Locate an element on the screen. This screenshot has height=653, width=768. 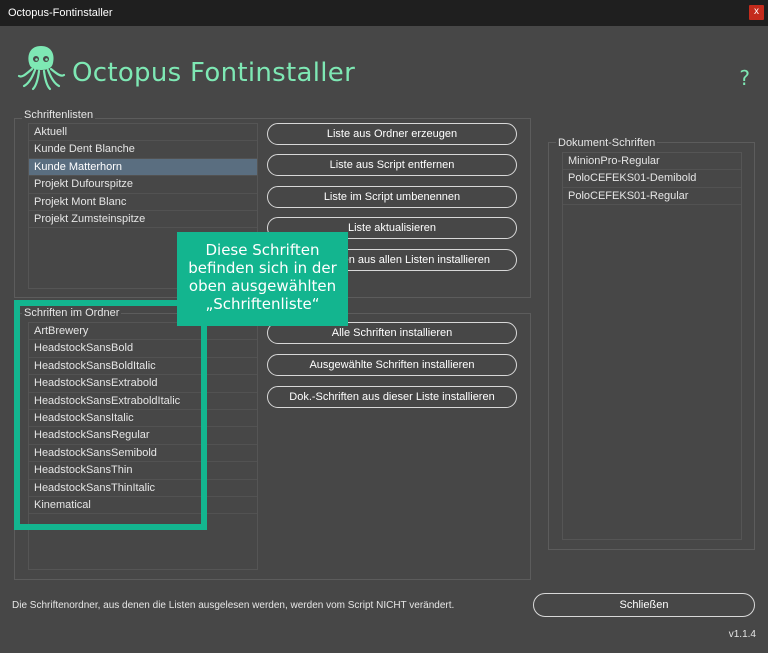
list-item-selected: Kunde Matterhorn is located at coordinates (143, 167).